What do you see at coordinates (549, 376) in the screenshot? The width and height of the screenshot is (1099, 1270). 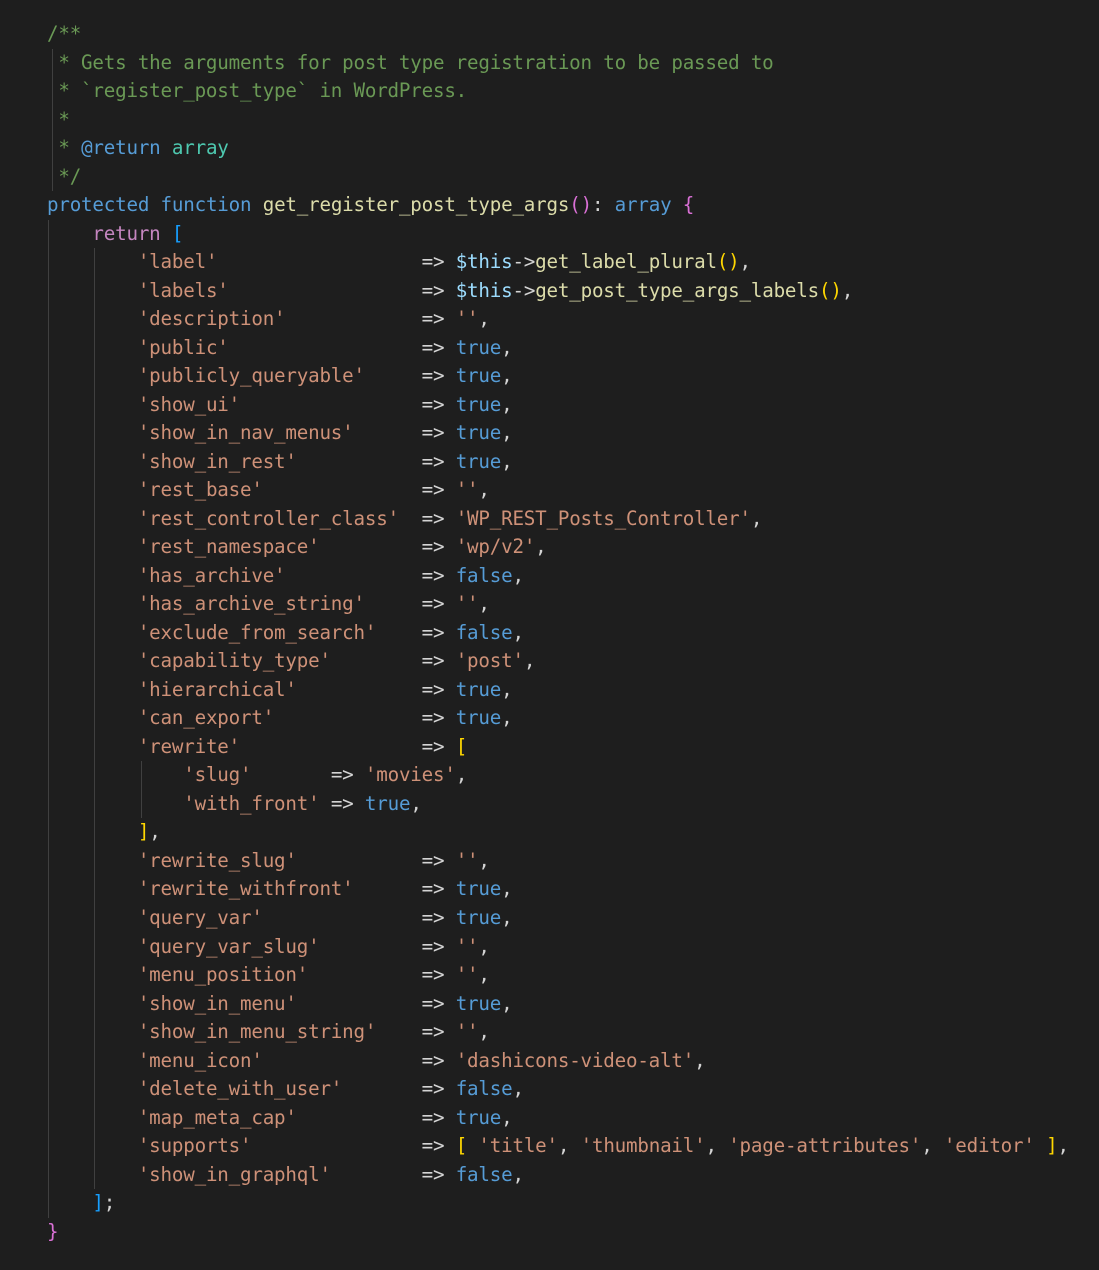 I see `code-line: 'publicly_queryable' => true,` at bounding box center [549, 376].